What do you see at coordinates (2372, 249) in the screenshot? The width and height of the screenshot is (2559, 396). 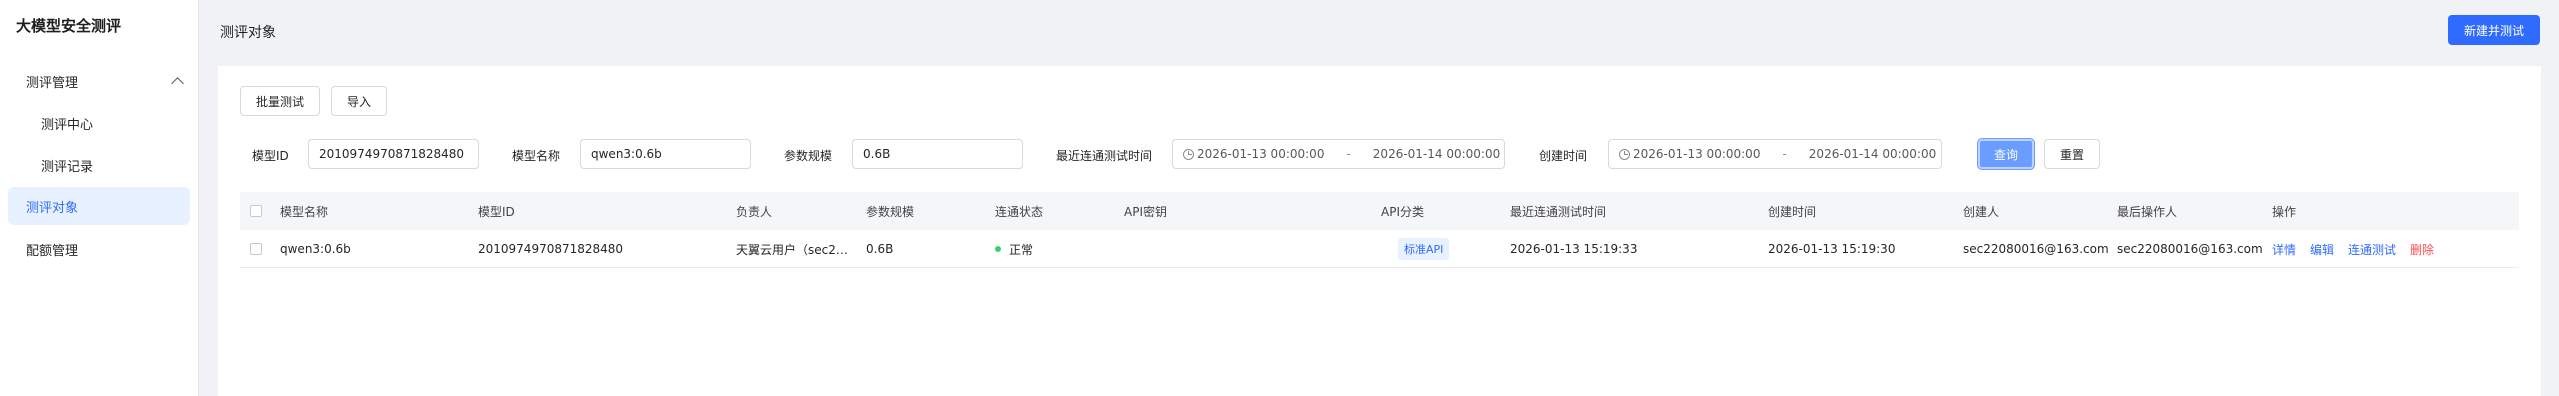 I see `connectivity-test-link: 连通测试` at bounding box center [2372, 249].